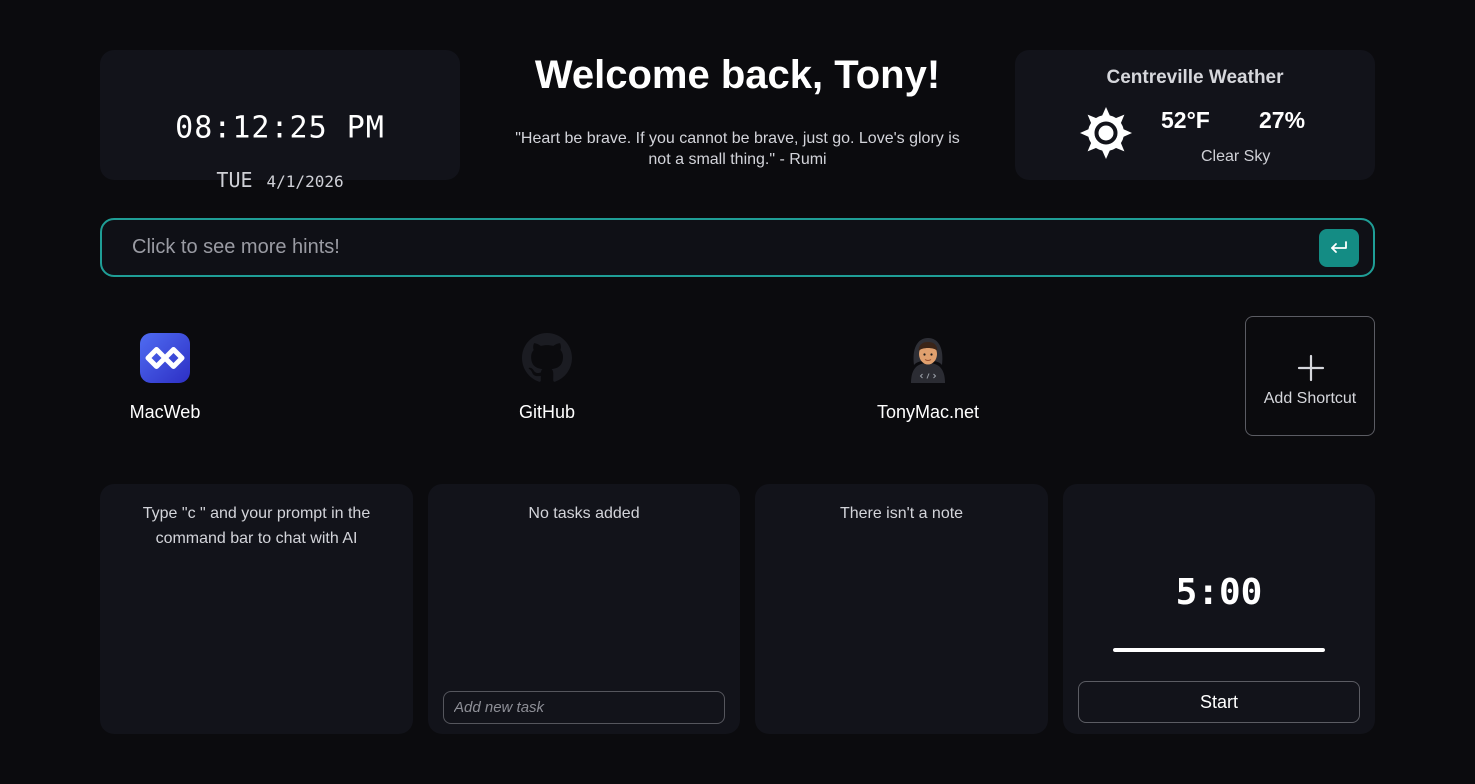  Describe the element at coordinates (737, 75) in the screenshot. I see `welcome-title: Welcome back, Tony!` at that location.